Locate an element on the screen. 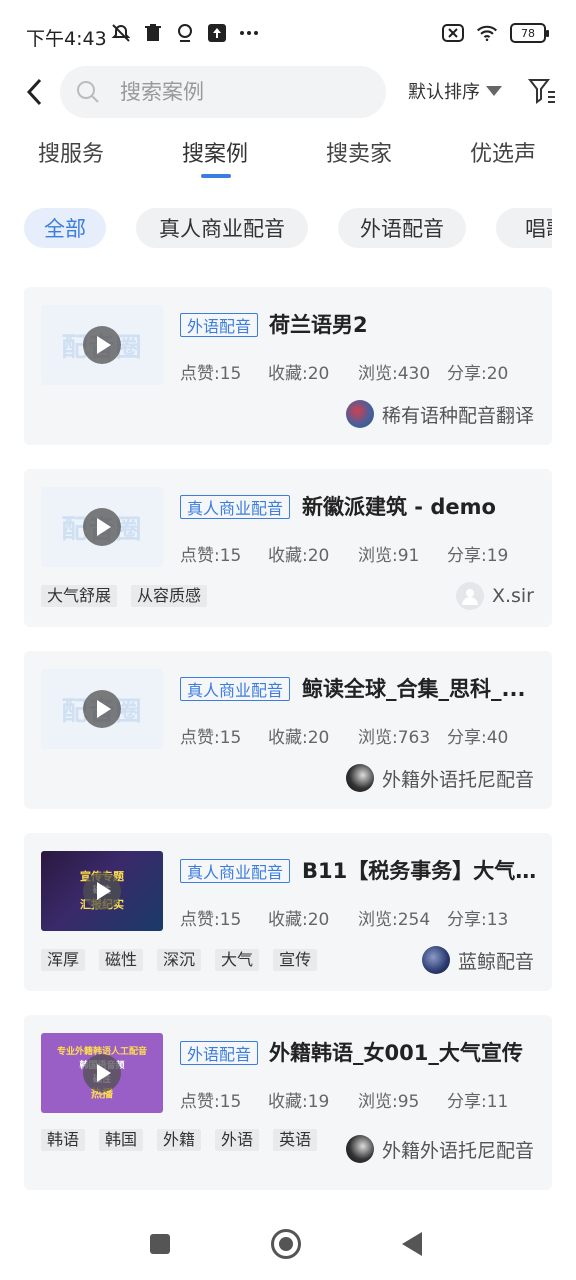 The image size is (576, 1280). tag: 从容质感 is located at coordinates (169, 596).